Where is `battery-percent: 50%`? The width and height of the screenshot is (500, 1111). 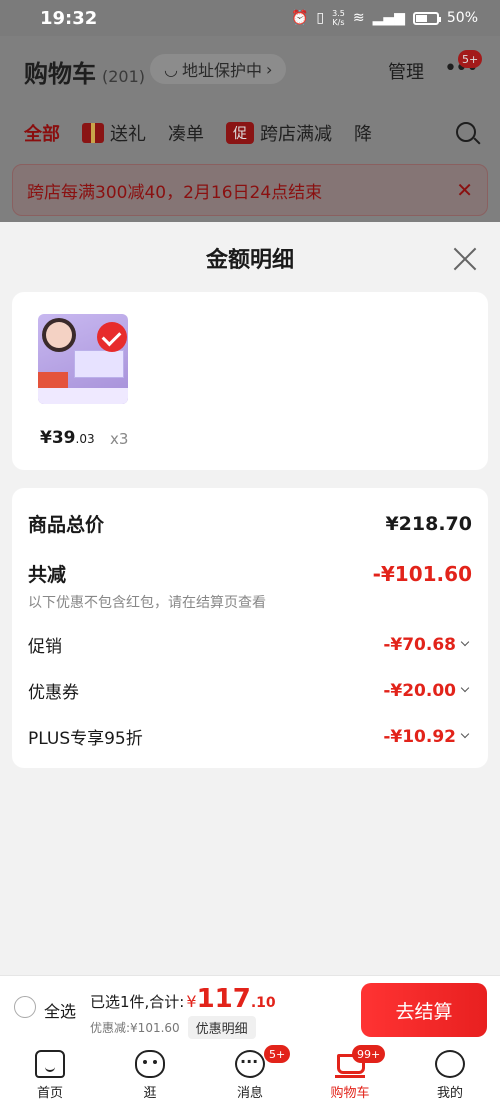 battery-percent: 50% is located at coordinates (462, 18).